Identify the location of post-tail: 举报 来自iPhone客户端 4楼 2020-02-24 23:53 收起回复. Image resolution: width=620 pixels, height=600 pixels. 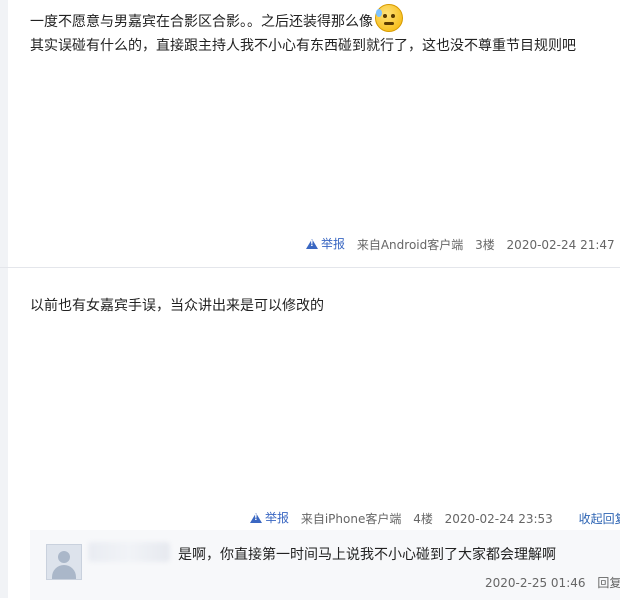
(435, 518).